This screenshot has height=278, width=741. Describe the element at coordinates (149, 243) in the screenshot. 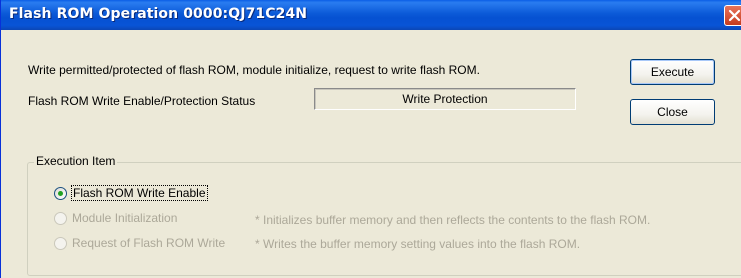

I see `option-request-flash-rom-write-label: Request of Flash ROM Write` at that location.